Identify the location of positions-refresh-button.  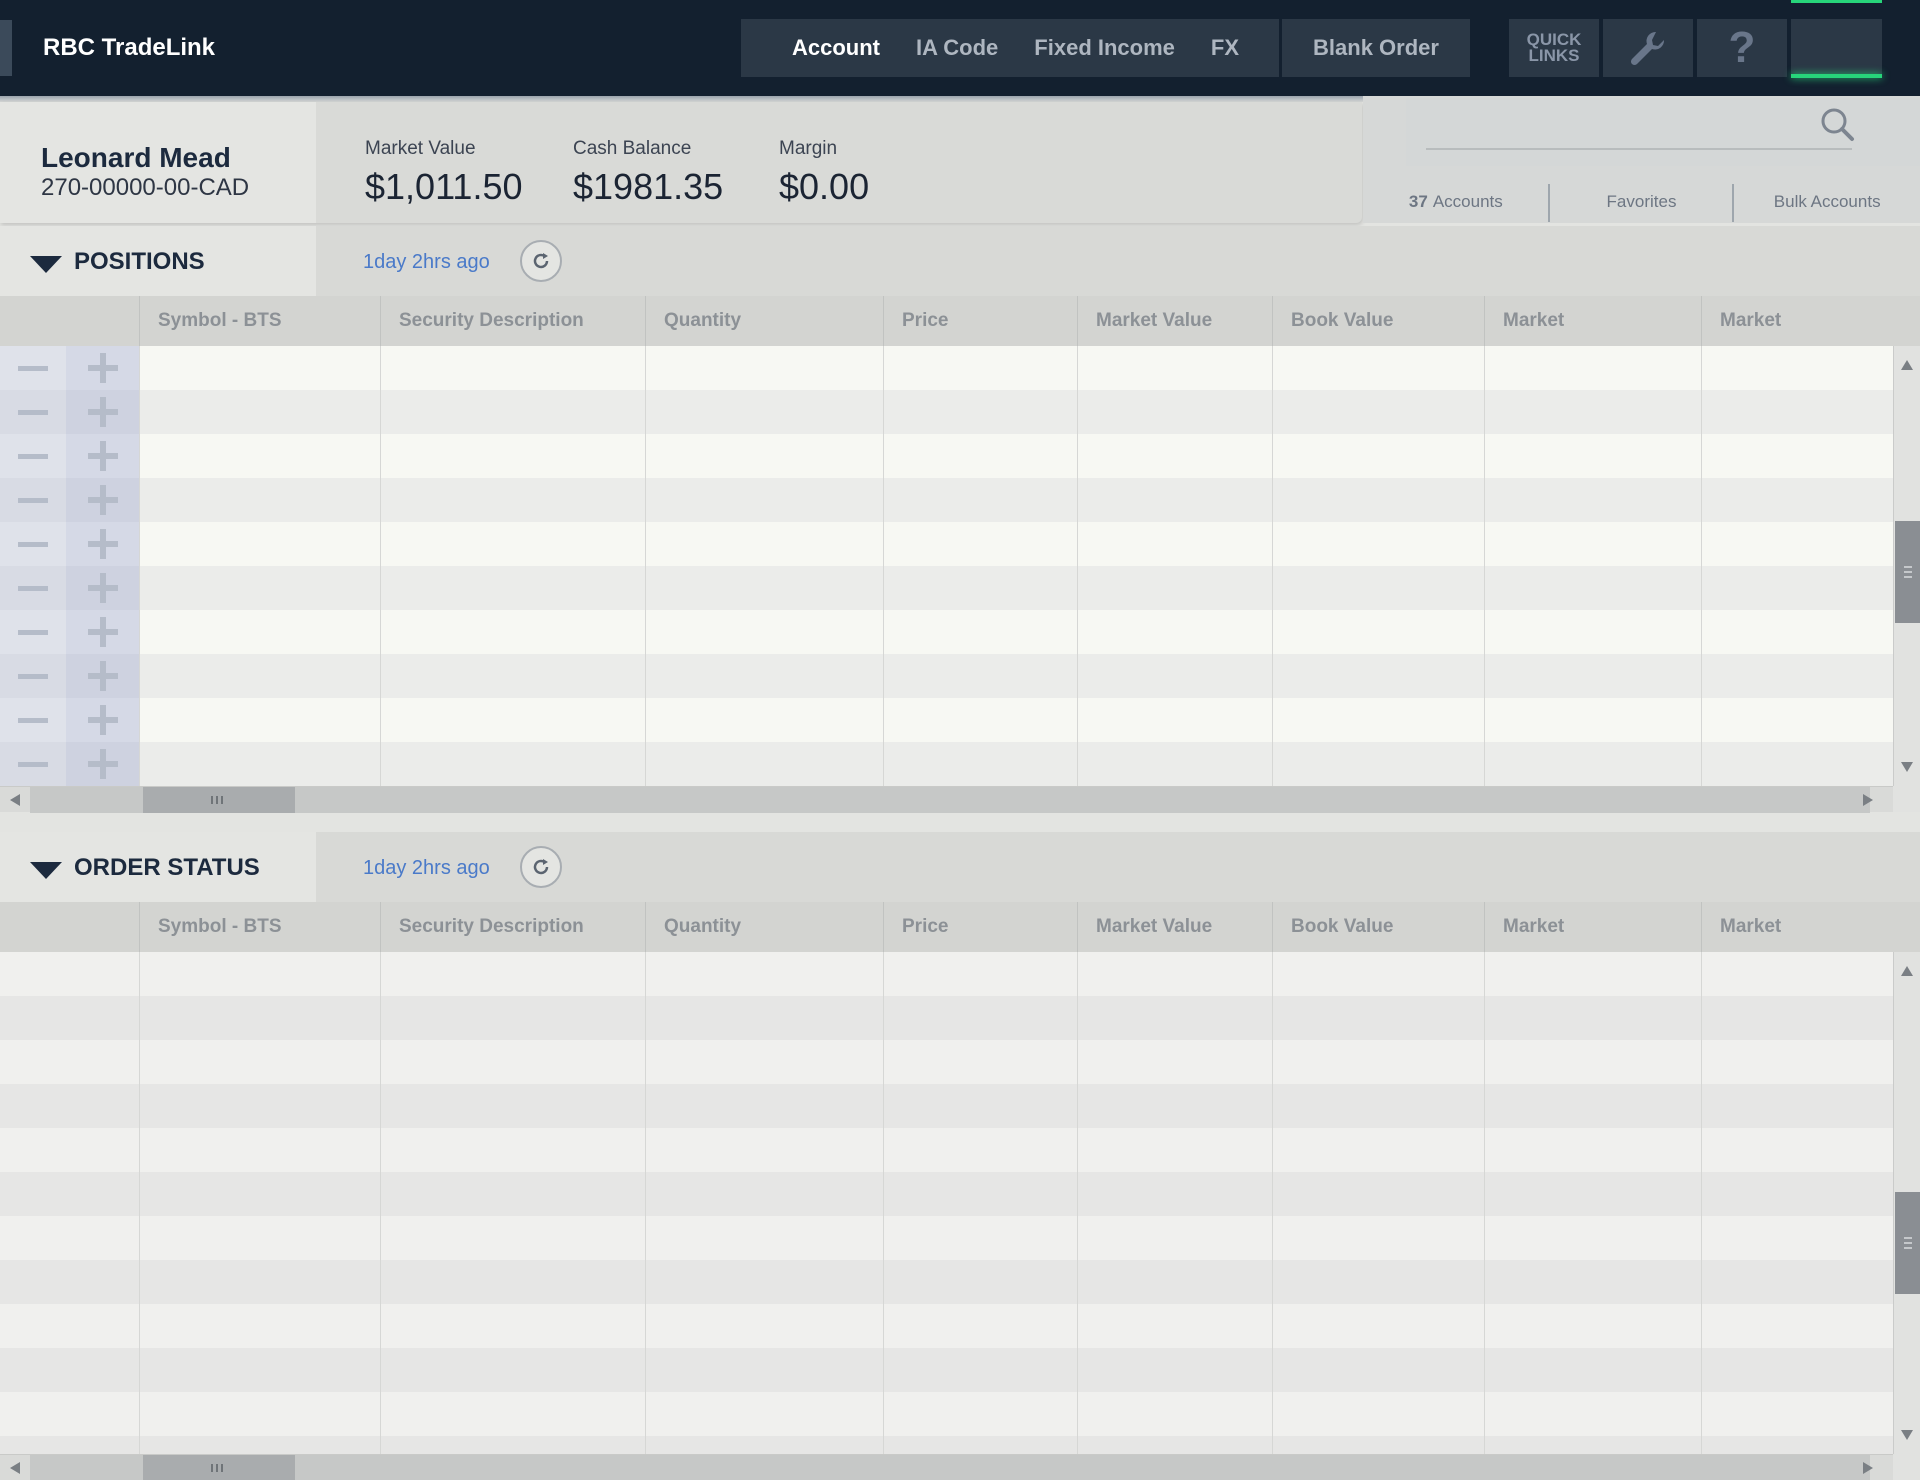
(541, 261).